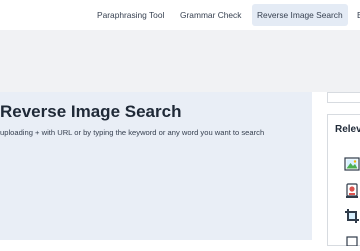 The width and height of the screenshot is (360, 251). I want to click on crop-icon, so click(352, 215).